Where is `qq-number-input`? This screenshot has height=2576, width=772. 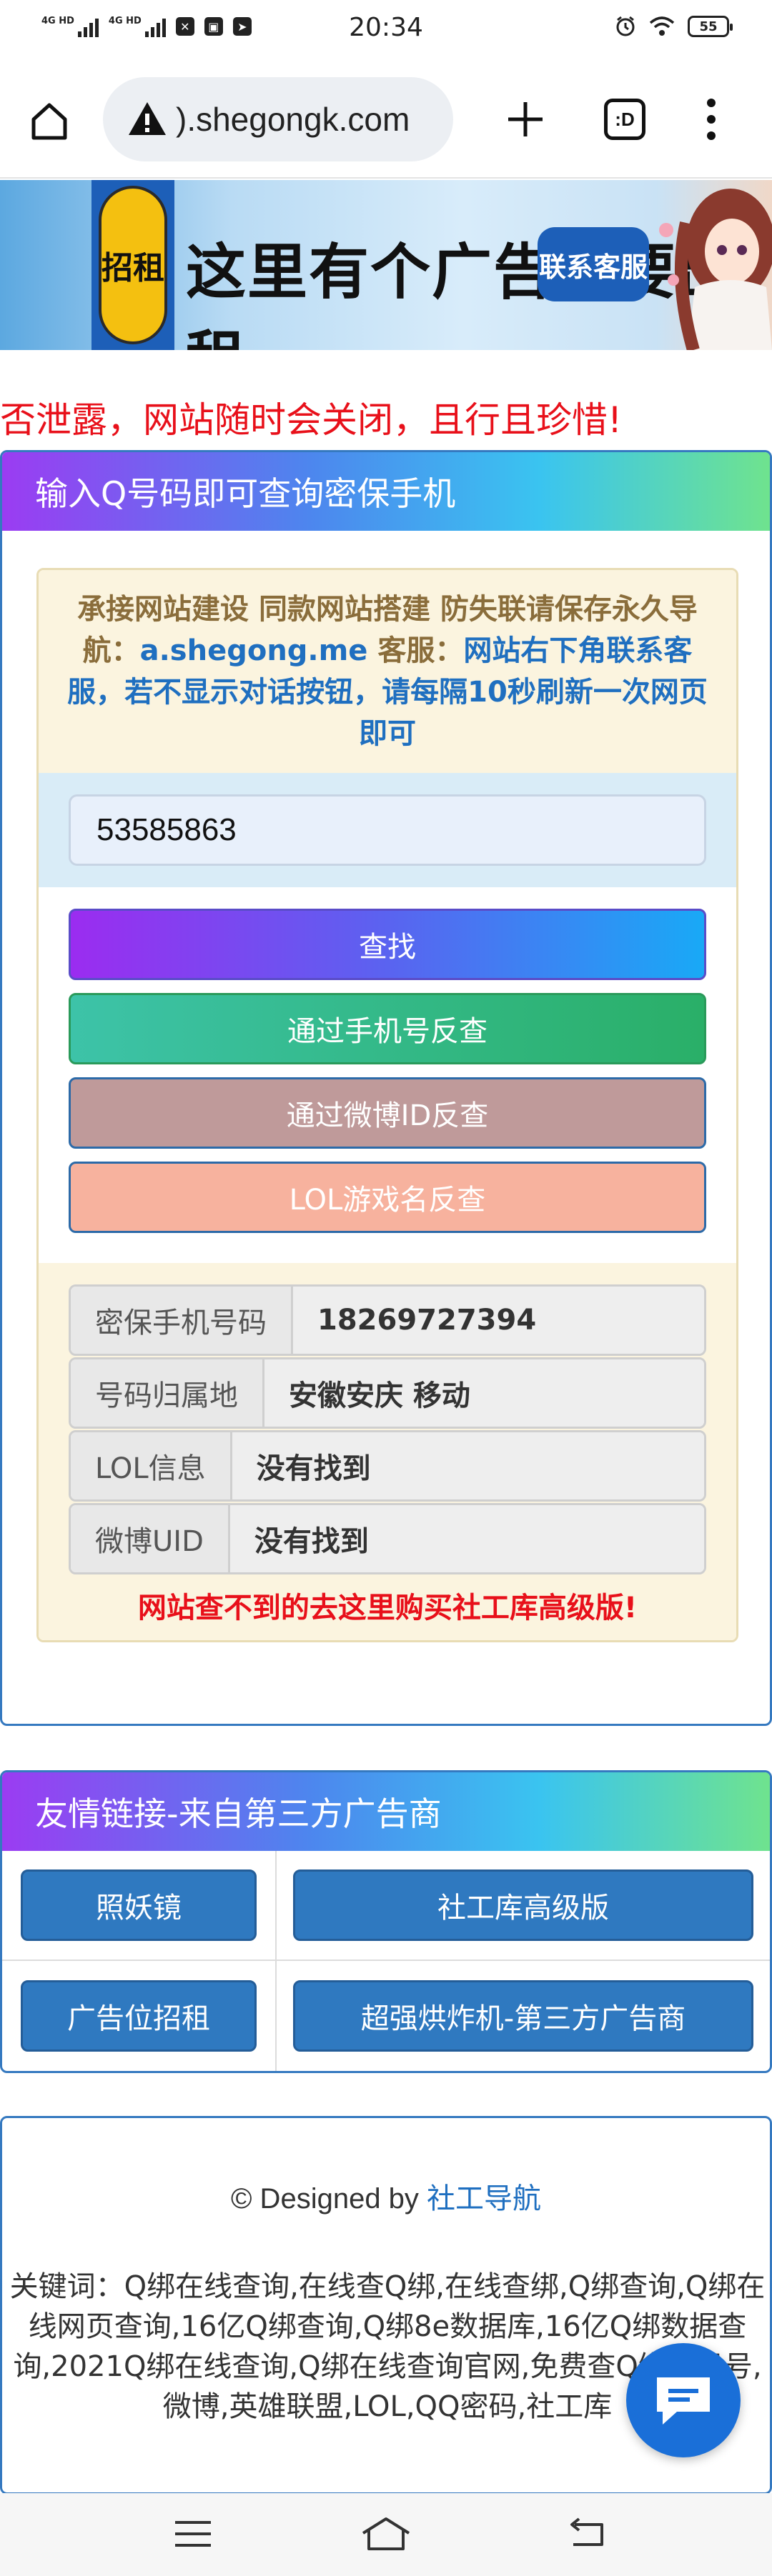 qq-number-input is located at coordinates (387, 830).